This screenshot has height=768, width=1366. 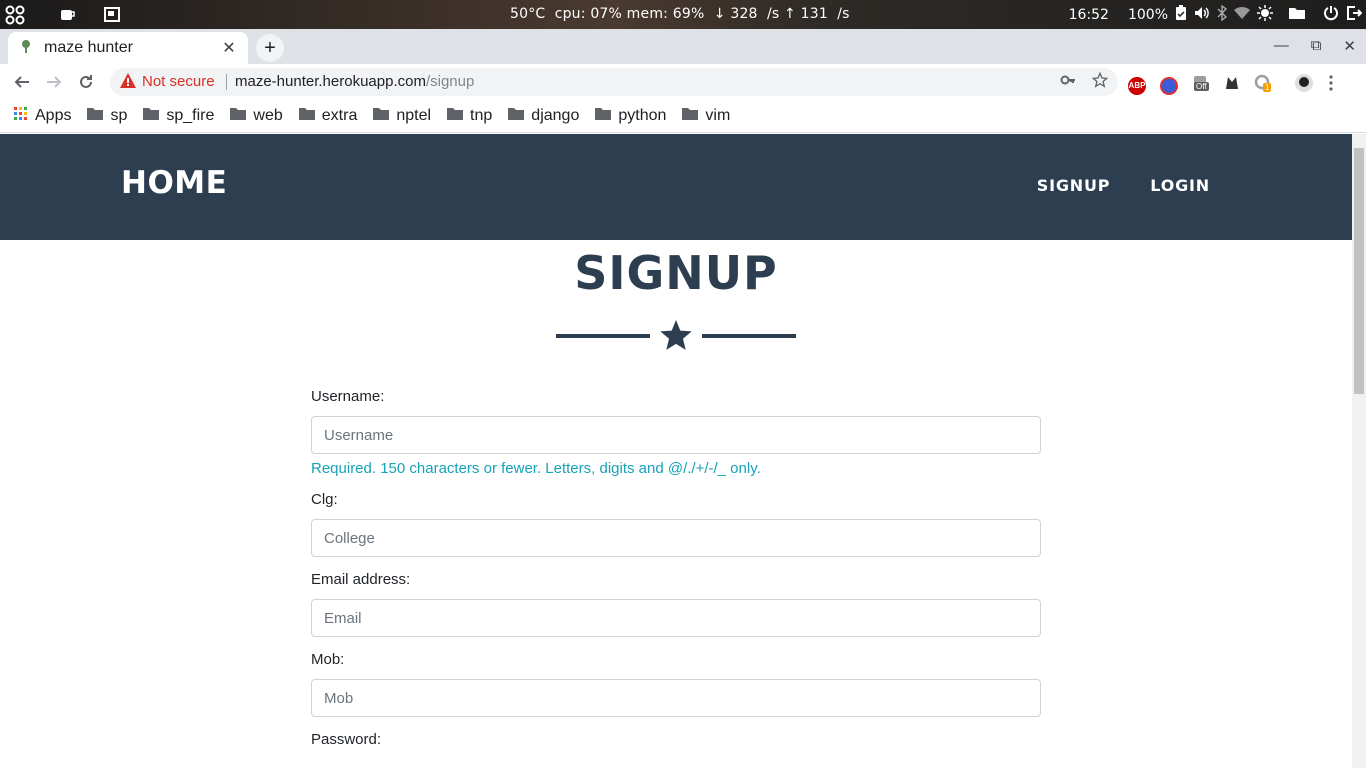 I want to click on bookmark-folder-django: django, so click(x=543, y=116).